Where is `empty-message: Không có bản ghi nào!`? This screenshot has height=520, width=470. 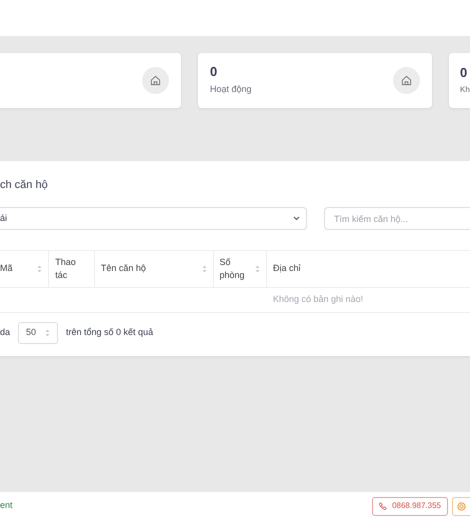 empty-message: Không có bản ghi nào! is located at coordinates (318, 299).